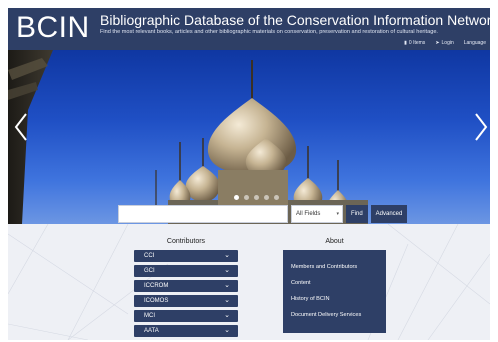 The image size is (498, 342). I want to click on login-link: ➤ Login, so click(444, 43).